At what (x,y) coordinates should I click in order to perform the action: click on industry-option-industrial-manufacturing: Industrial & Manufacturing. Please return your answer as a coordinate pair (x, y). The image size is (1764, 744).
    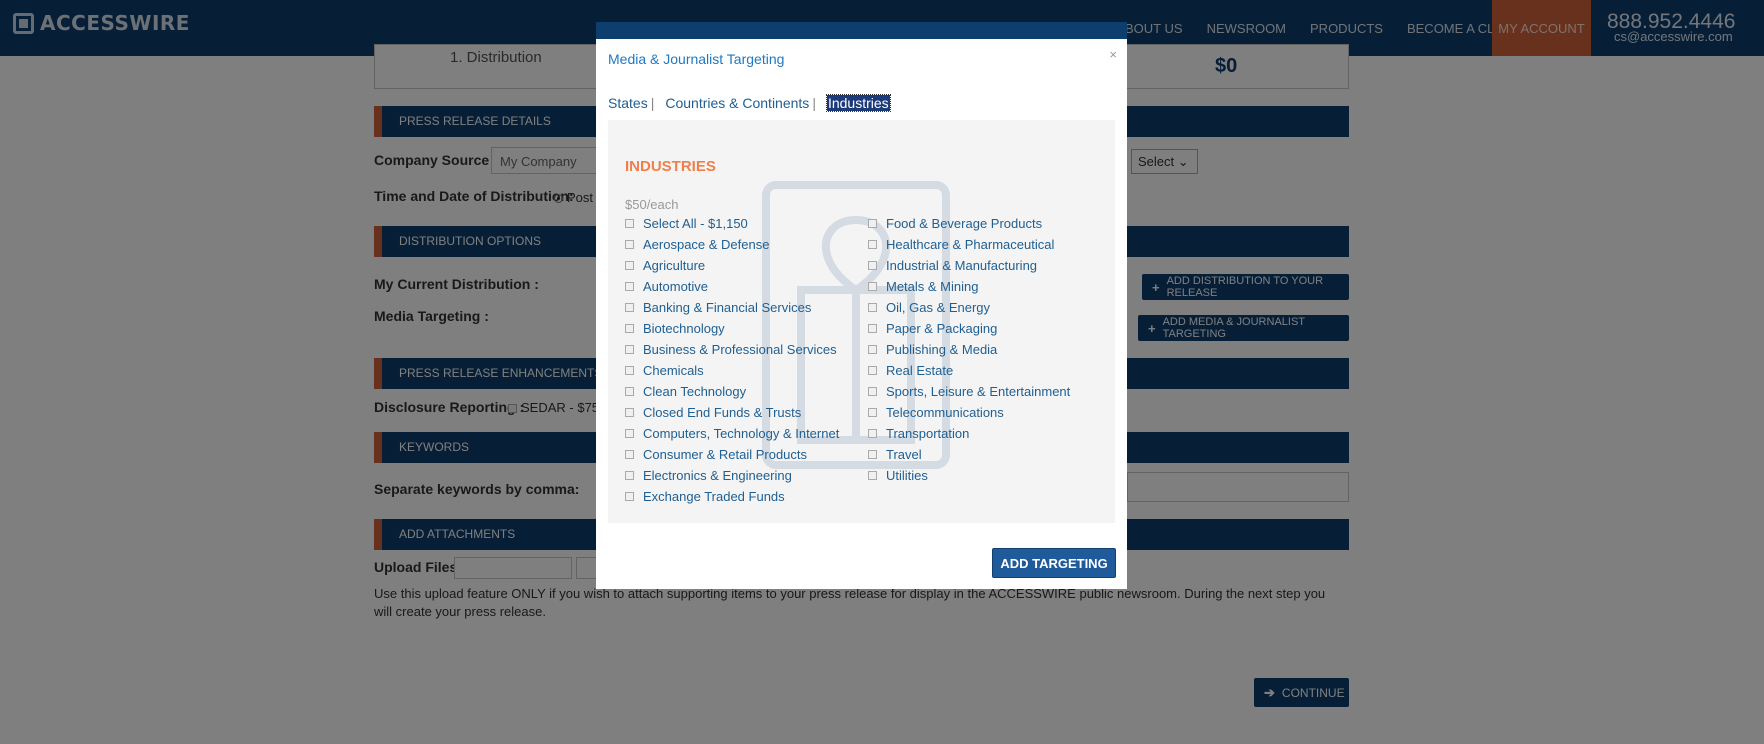
    Looking at the image, I should click on (969, 265).